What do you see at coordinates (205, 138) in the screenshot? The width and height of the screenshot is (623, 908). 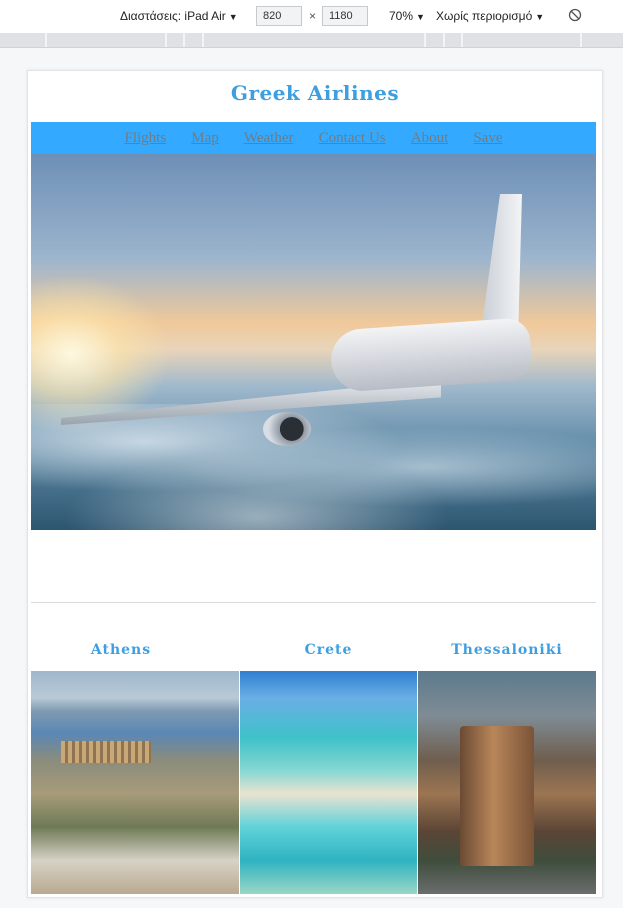 I see `nav-link-map: Map` at bounding box center [205, 138].